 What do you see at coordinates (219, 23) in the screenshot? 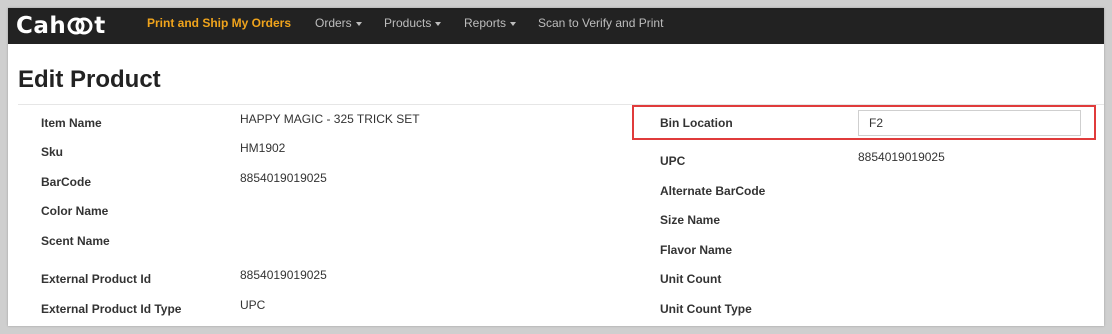
I see `nav-print-and-ship-label: Print and Ship My Orders` at bounding box center [219, 23].